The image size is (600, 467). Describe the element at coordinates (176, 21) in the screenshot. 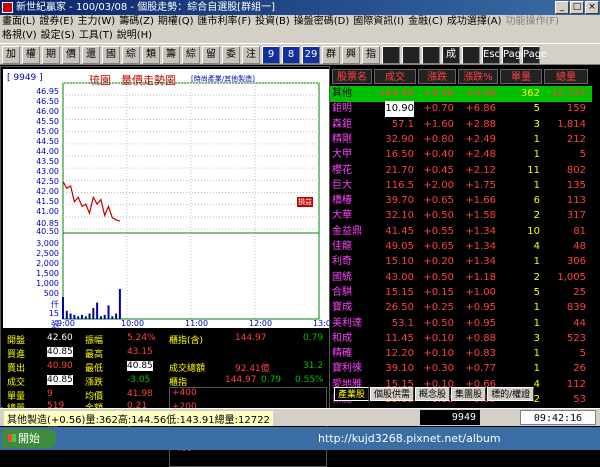

I see `menu-item: 期權(Q)` at that location.